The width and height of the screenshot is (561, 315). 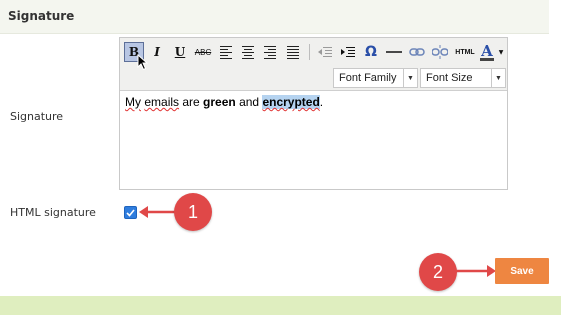 What do you see at coordinates (162, 102) in the screenshot?
I see `content-text: emails` at bounding box center [162, 102].